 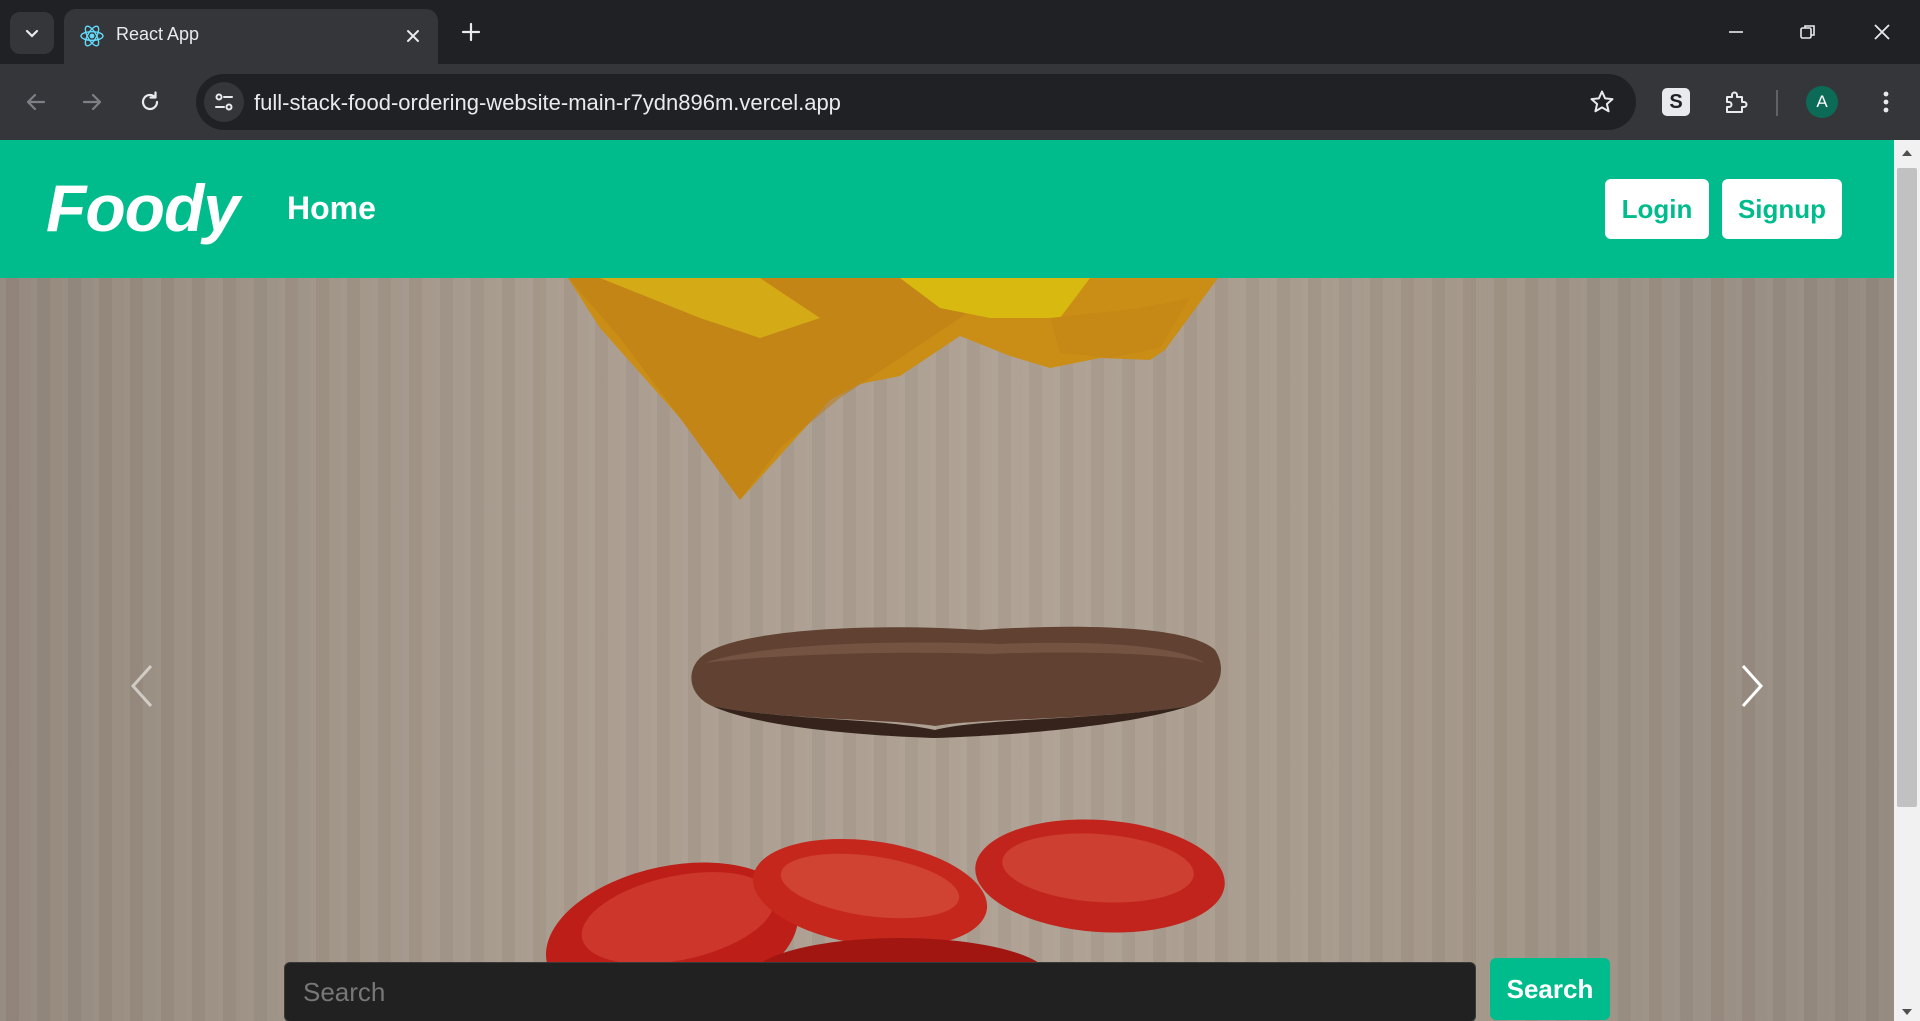 I want to click on page-scrollbar, so click(x=1907, y=580).